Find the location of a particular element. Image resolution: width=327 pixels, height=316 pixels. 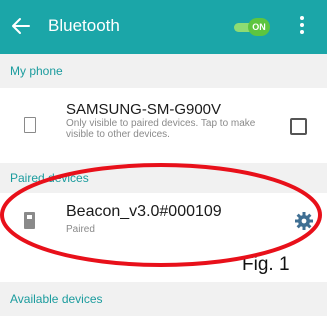

paired-status: Paired is located at coordinates (80, 229).